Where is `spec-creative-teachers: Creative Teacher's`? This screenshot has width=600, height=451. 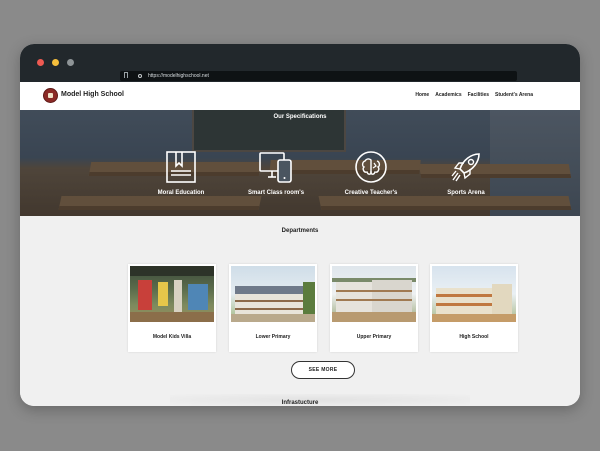 spec-creative-teachers: Creative Teacher's is located at coordinates (371, 173).